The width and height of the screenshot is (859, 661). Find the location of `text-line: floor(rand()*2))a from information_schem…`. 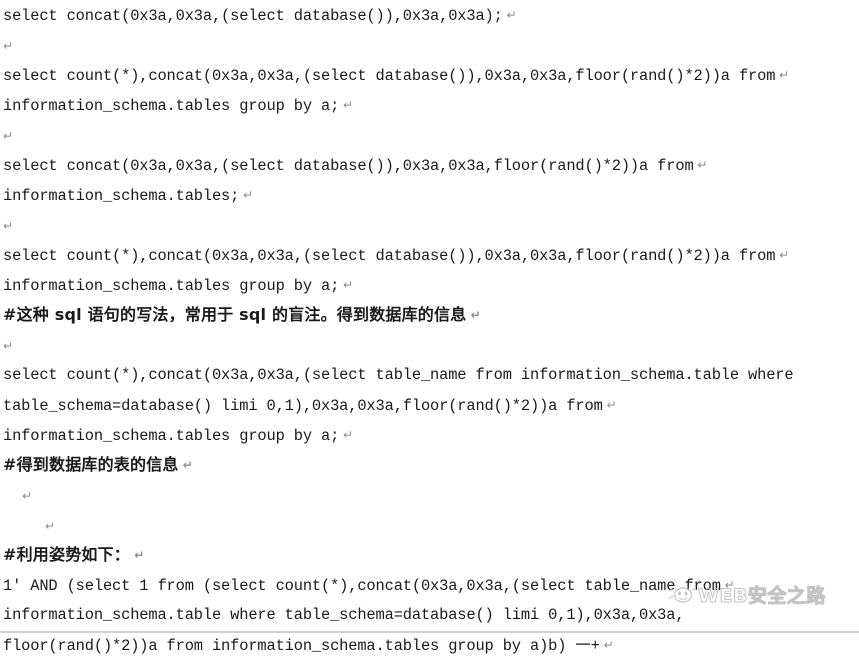

text-line: floor(rand()*2))a from information_schem… is located at coordinates (429, 645).